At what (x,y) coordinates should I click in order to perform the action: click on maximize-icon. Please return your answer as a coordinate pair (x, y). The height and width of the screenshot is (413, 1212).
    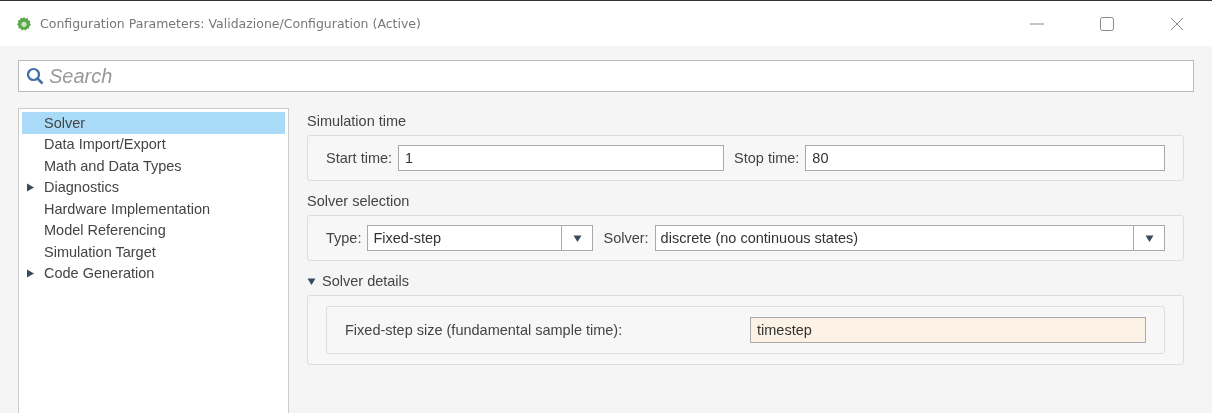
    Looking at the image, I should click on (1107, 23).